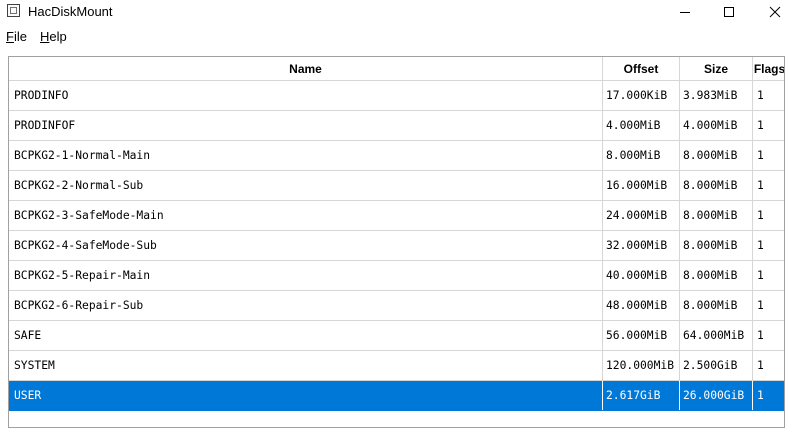 This screenshot has width=793, height=432. What do you see at coordinates (306, 95) in the screenshot?
I see `cell-name: PRODINFO` at bounding box center [306, 95].